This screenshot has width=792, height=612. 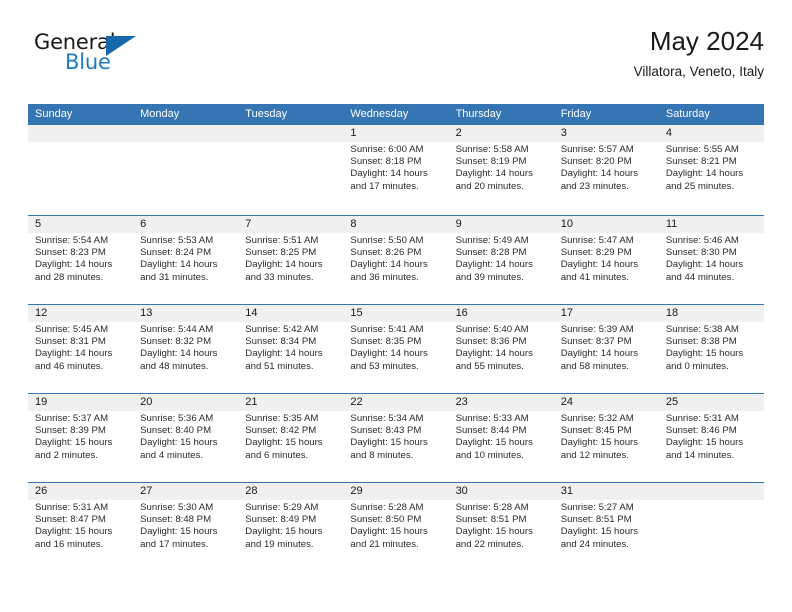 I want to click on day-number: 31, so click(x=566, y=491).